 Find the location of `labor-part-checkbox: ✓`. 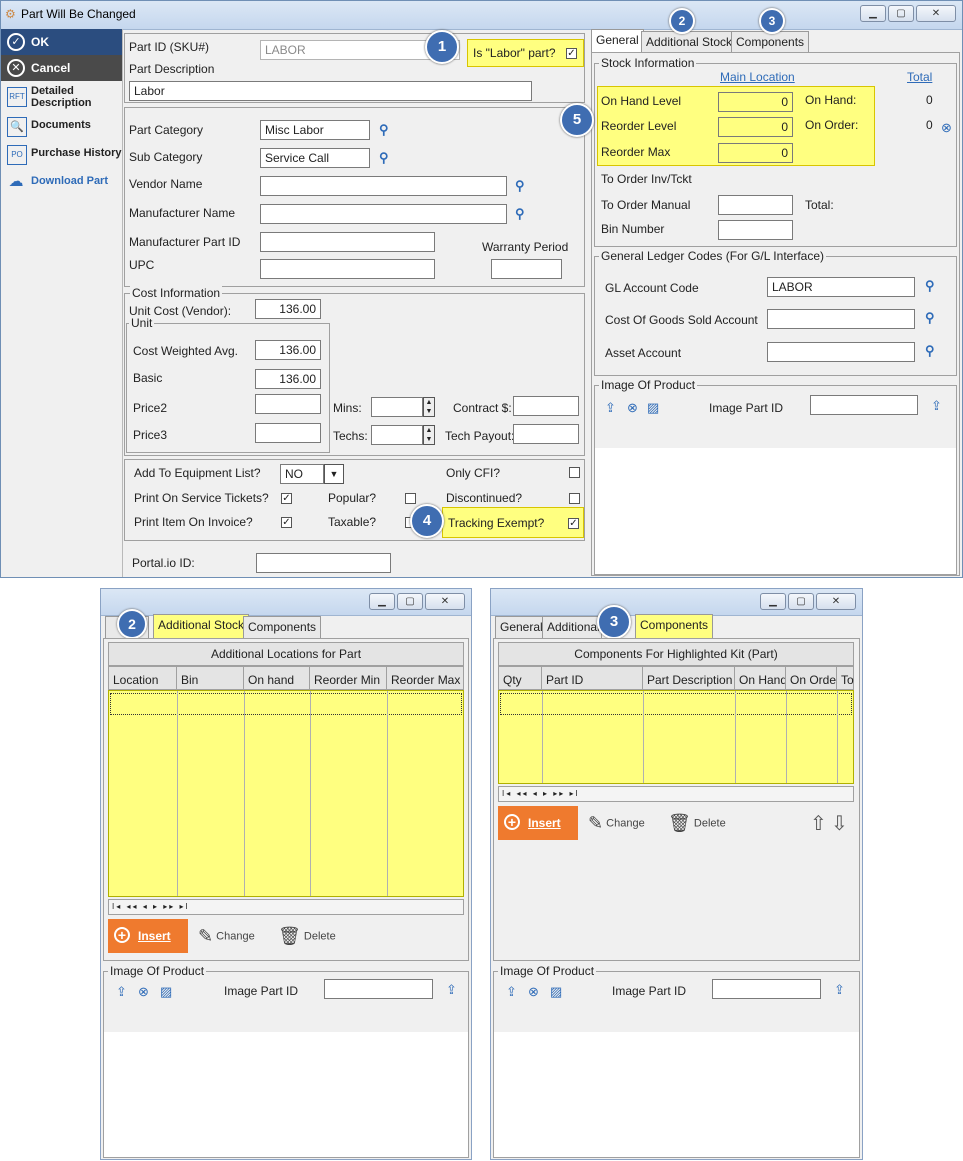

labor-part-checkbox: ✓ is located at coordinates (571, 53).